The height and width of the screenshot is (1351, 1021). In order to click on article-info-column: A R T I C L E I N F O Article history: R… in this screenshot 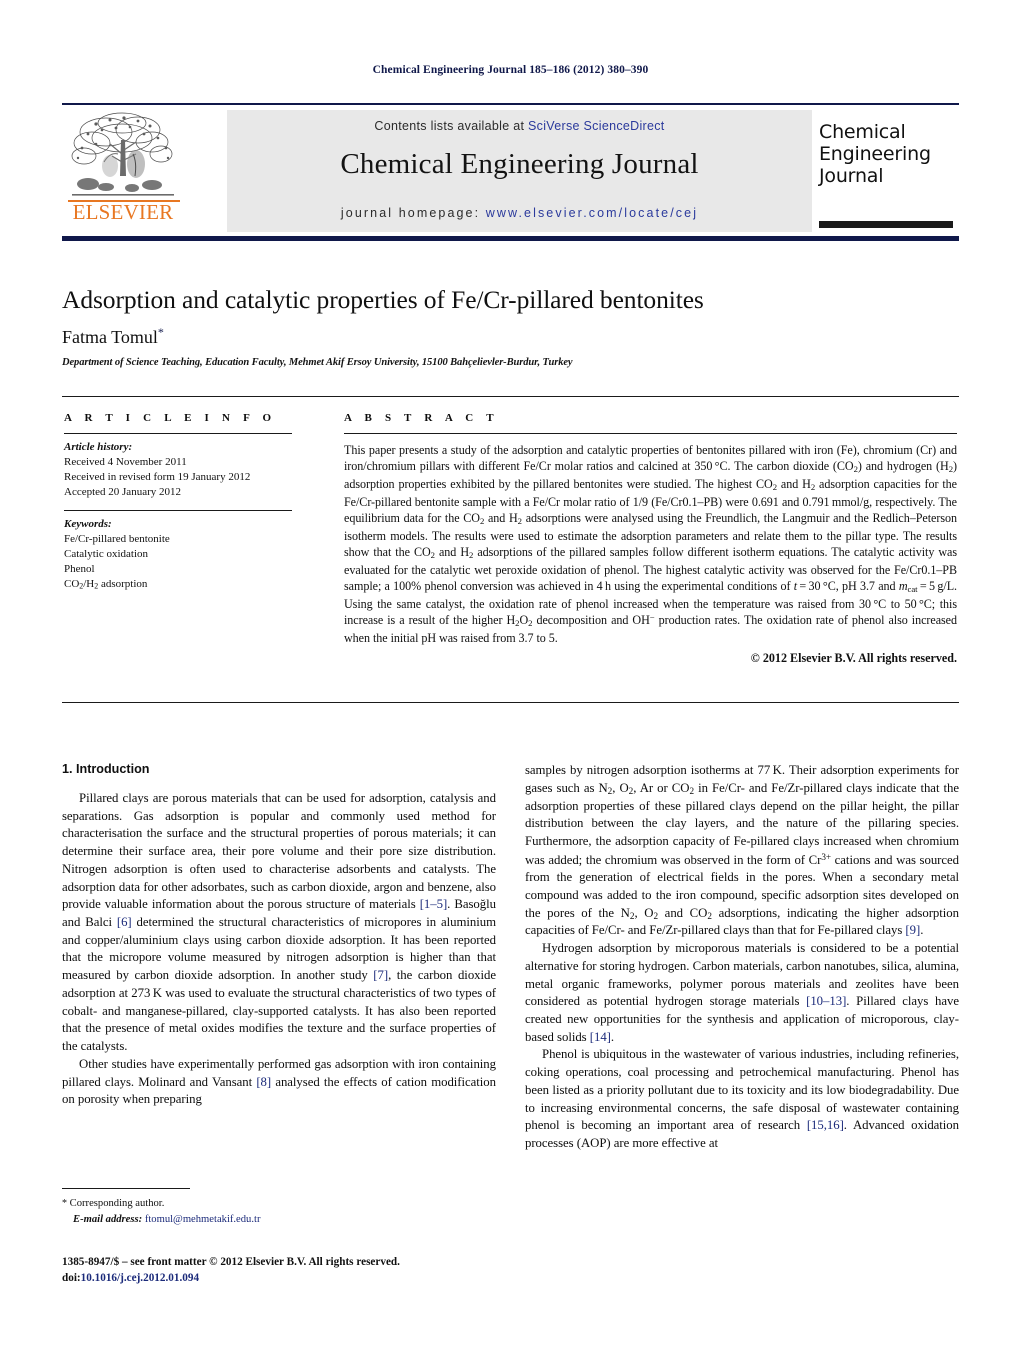, I will do `click(178, 502)`.